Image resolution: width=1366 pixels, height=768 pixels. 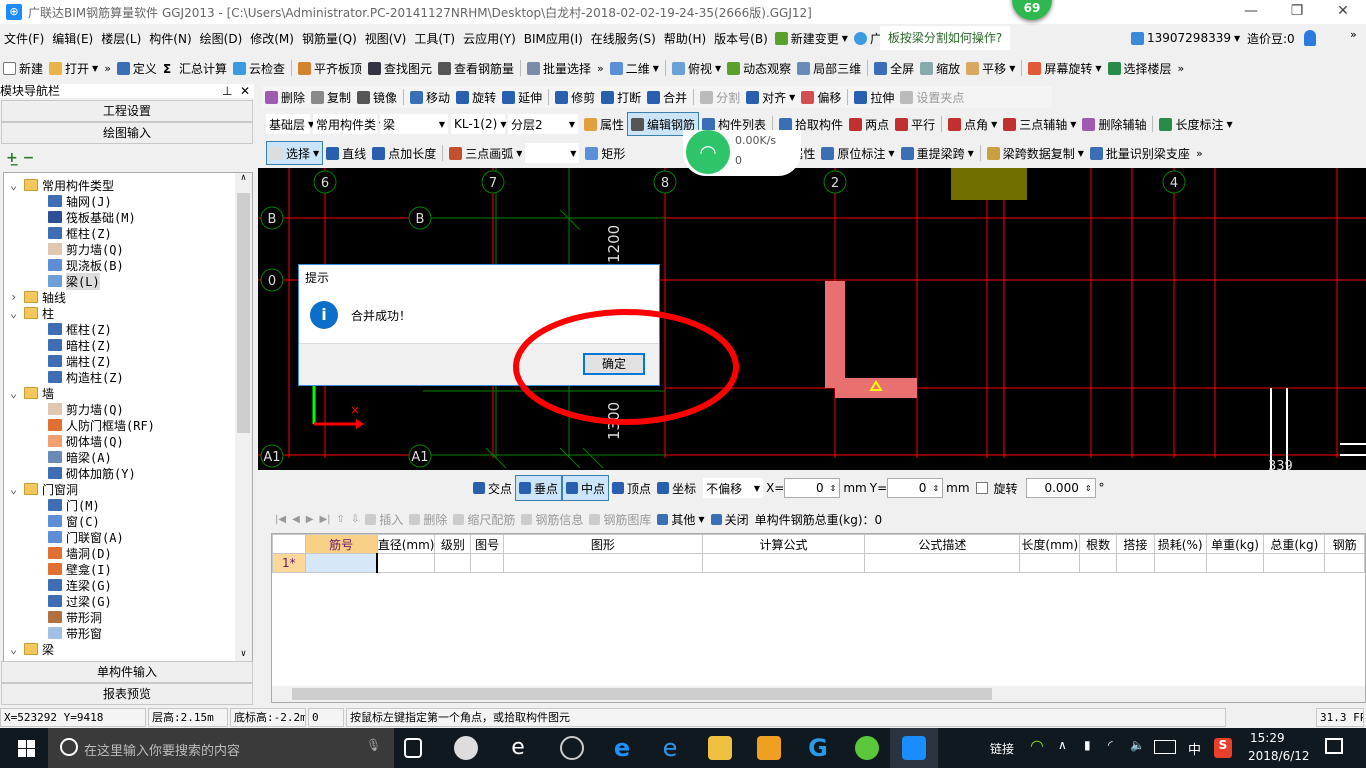 What do you see at coordinates (1137, 745) in the screenshot?
I see `volume-icon: 🔈` at bounding box center [1137, 745].